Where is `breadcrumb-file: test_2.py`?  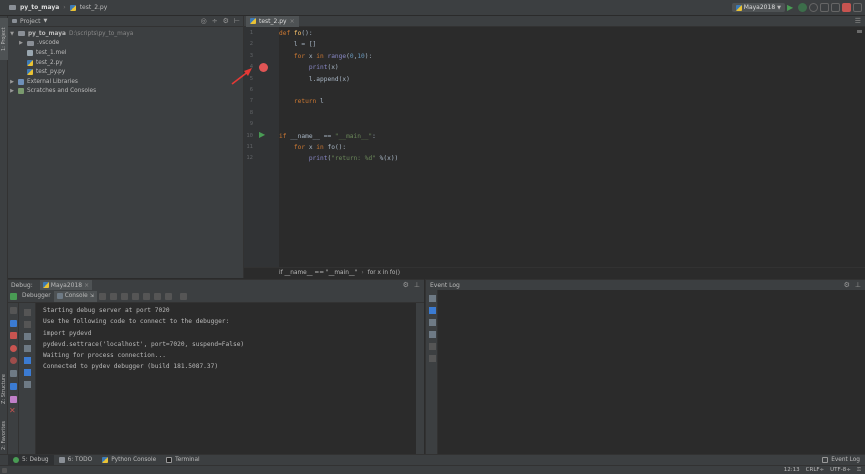
breadcrumb-file: test_2.py is located at coordinates (94, 7).